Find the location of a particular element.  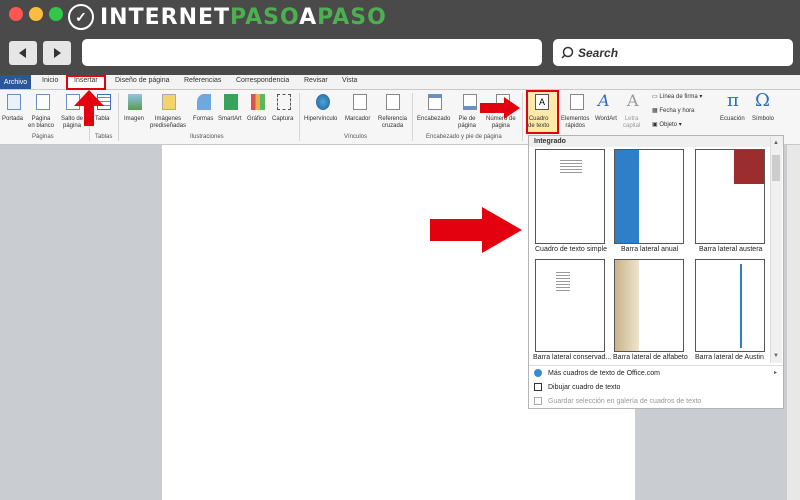

more-text-boxes-item: Más cuadros de texto de Office.com is located at coordinates (597, 373).